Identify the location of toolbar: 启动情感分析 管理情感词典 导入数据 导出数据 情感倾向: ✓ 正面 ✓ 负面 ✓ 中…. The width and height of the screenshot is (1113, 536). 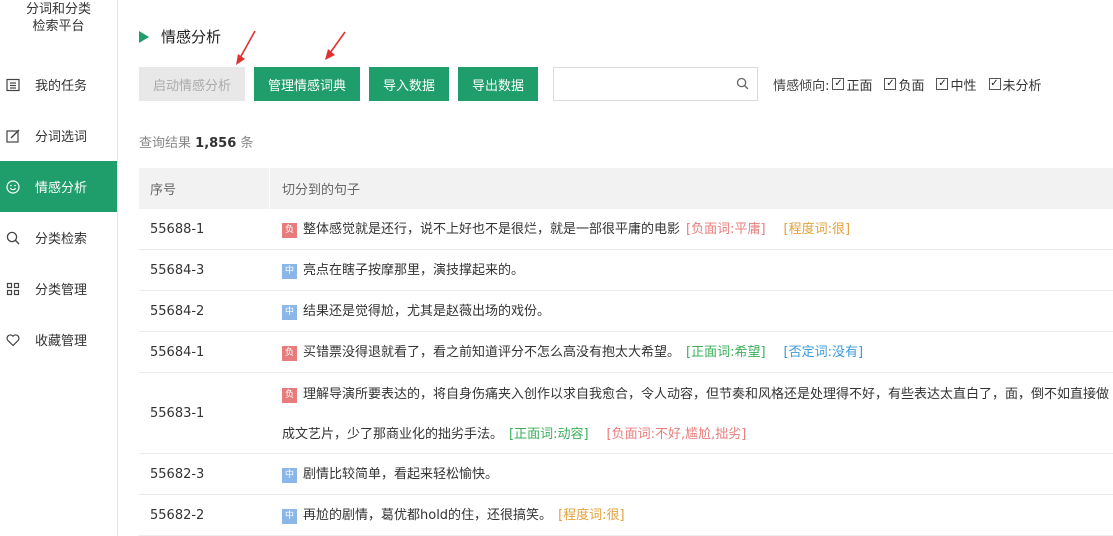
(596, 84).